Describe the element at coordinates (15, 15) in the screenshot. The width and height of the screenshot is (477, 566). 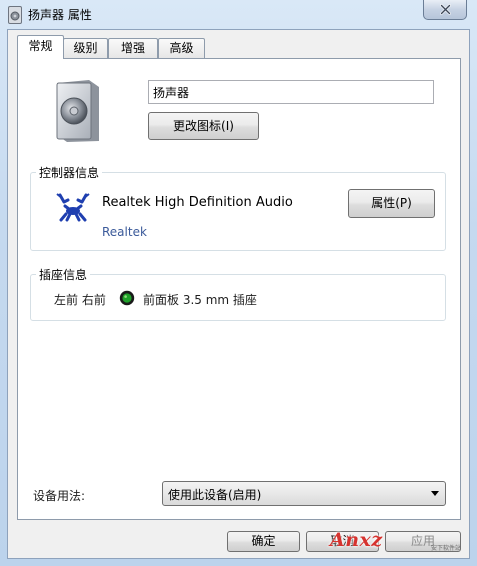
I see `speaker-app-icon` at that location.